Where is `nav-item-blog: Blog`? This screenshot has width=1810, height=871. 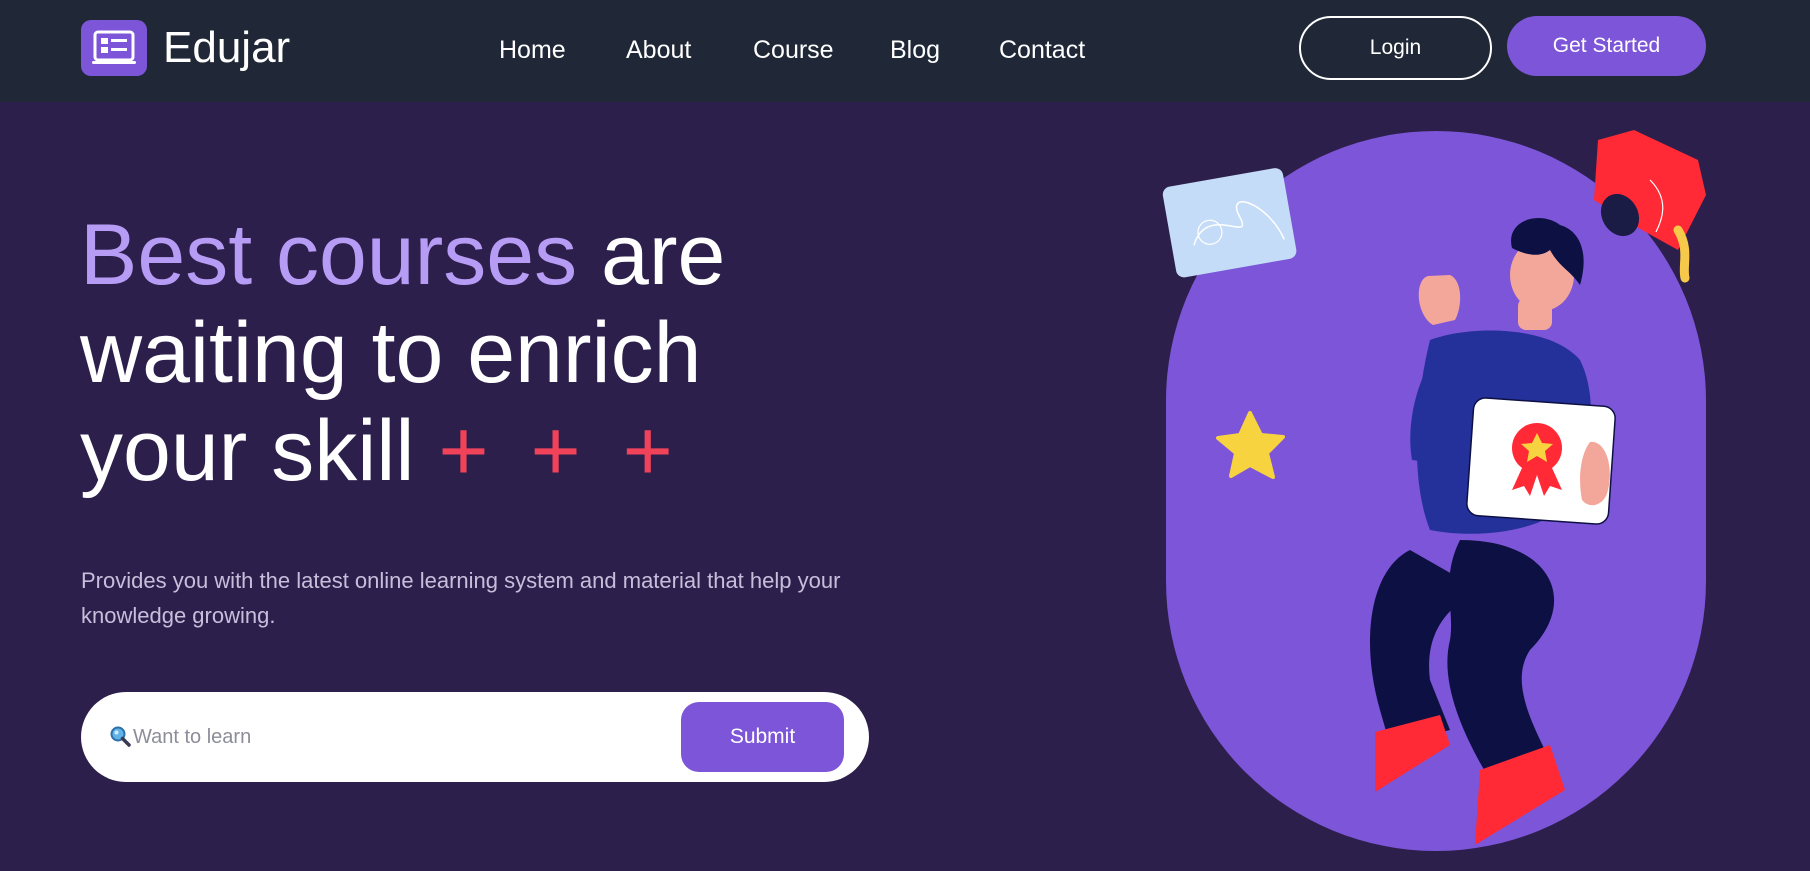 nav-item-blog: Blog is located at coordinates (944, 50).